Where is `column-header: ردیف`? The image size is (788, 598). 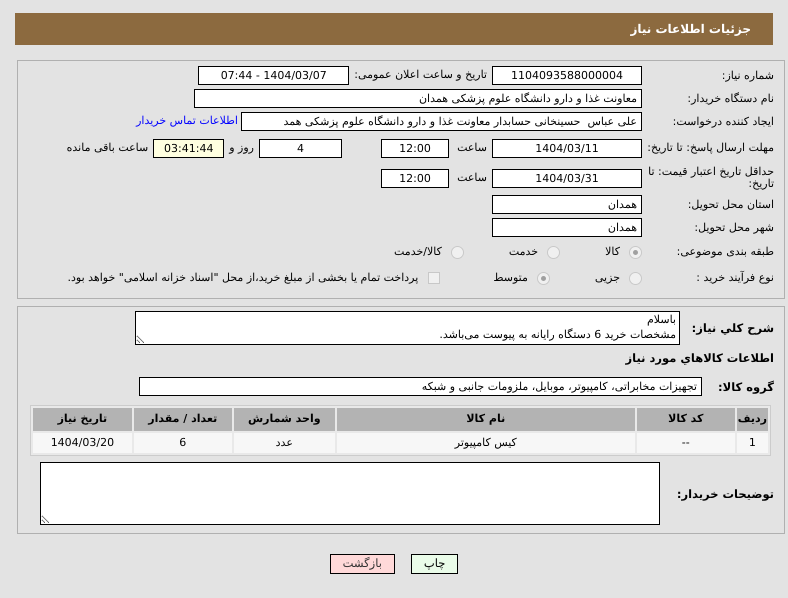 column-header: ردیف is located at coordinates (752, 419).